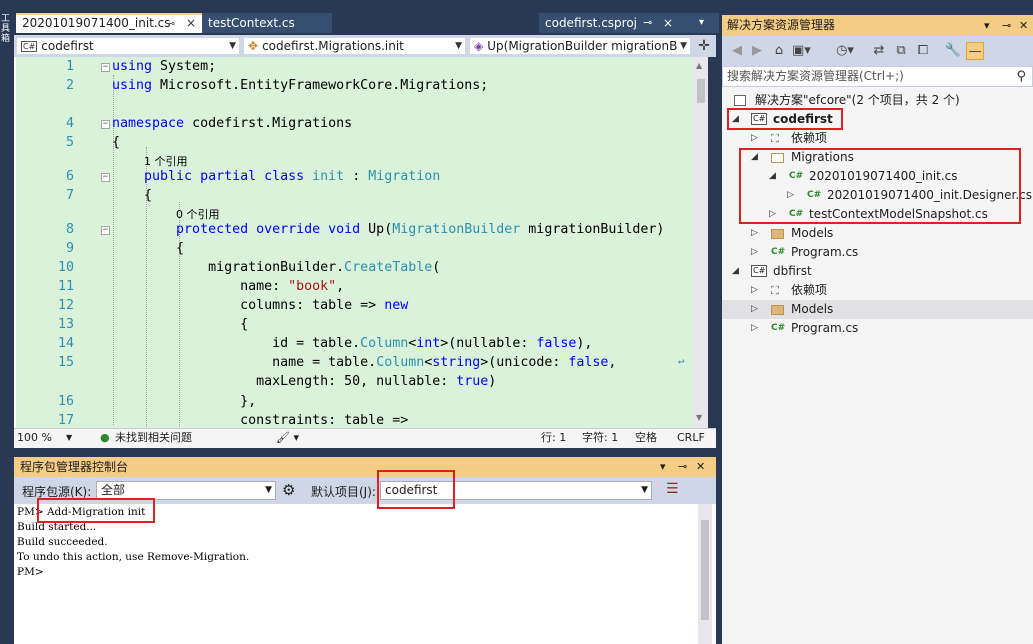 This screenshot has height=644, width=1033. I want to click on preview-selected-icon: —, so click(975, 51).